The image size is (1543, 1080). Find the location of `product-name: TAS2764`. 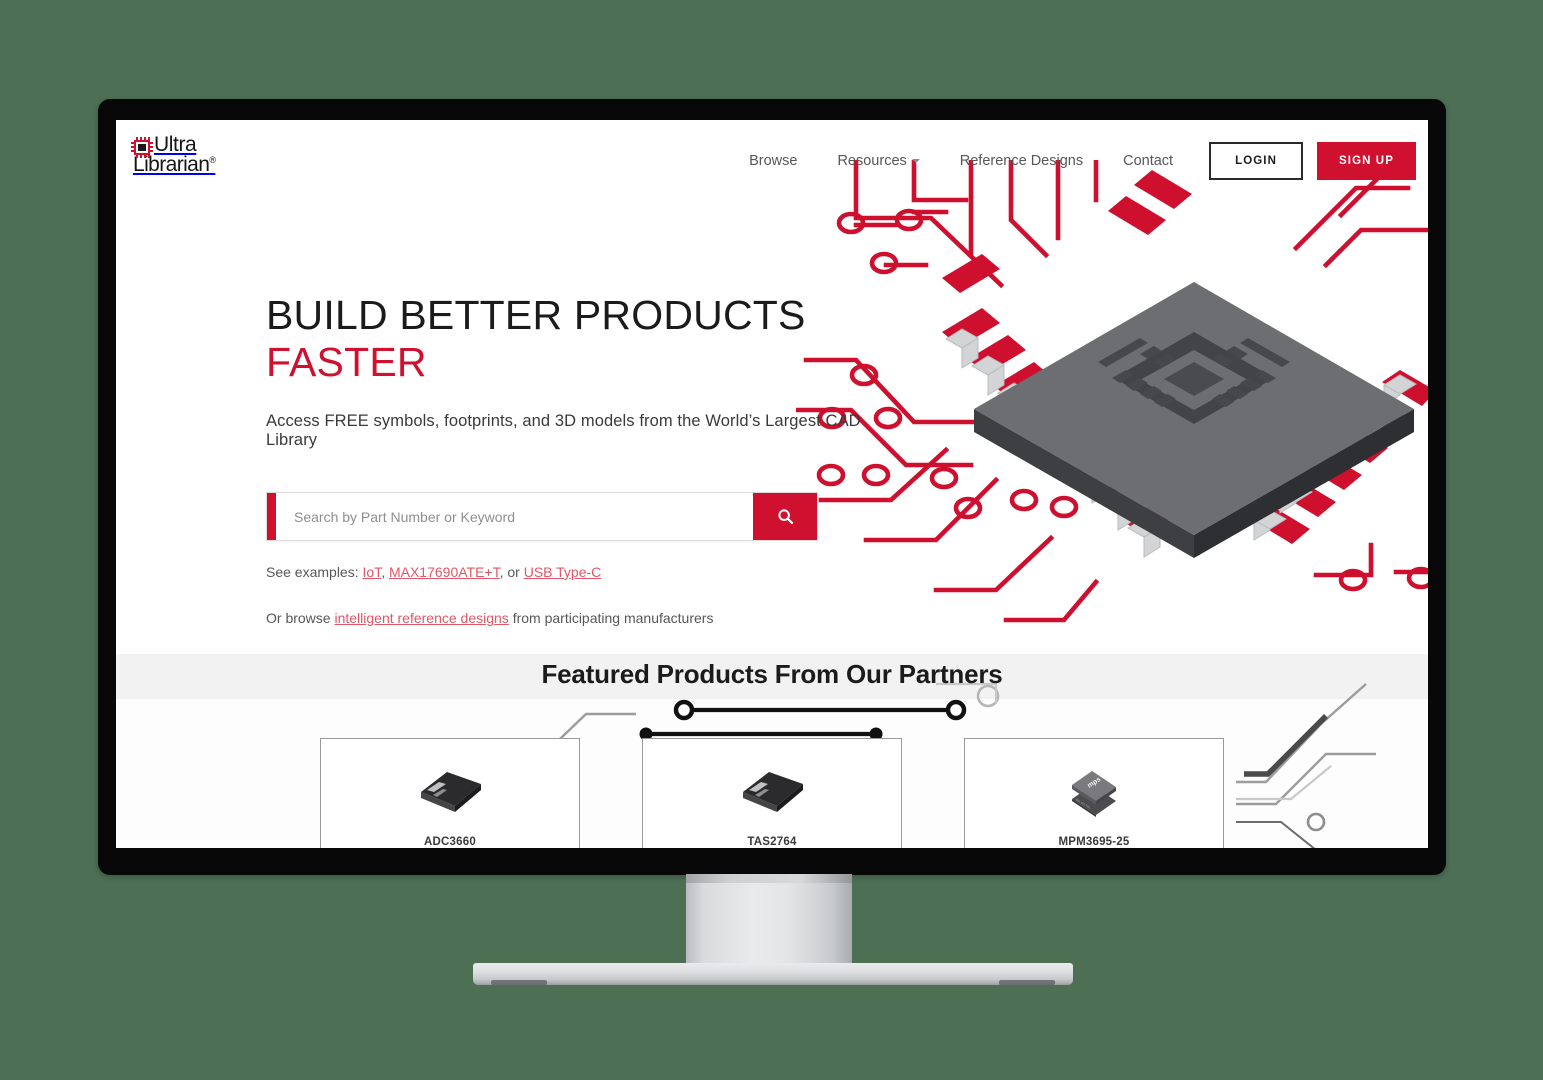

product-name: TAS2764 is located at coordinates (772, 842).